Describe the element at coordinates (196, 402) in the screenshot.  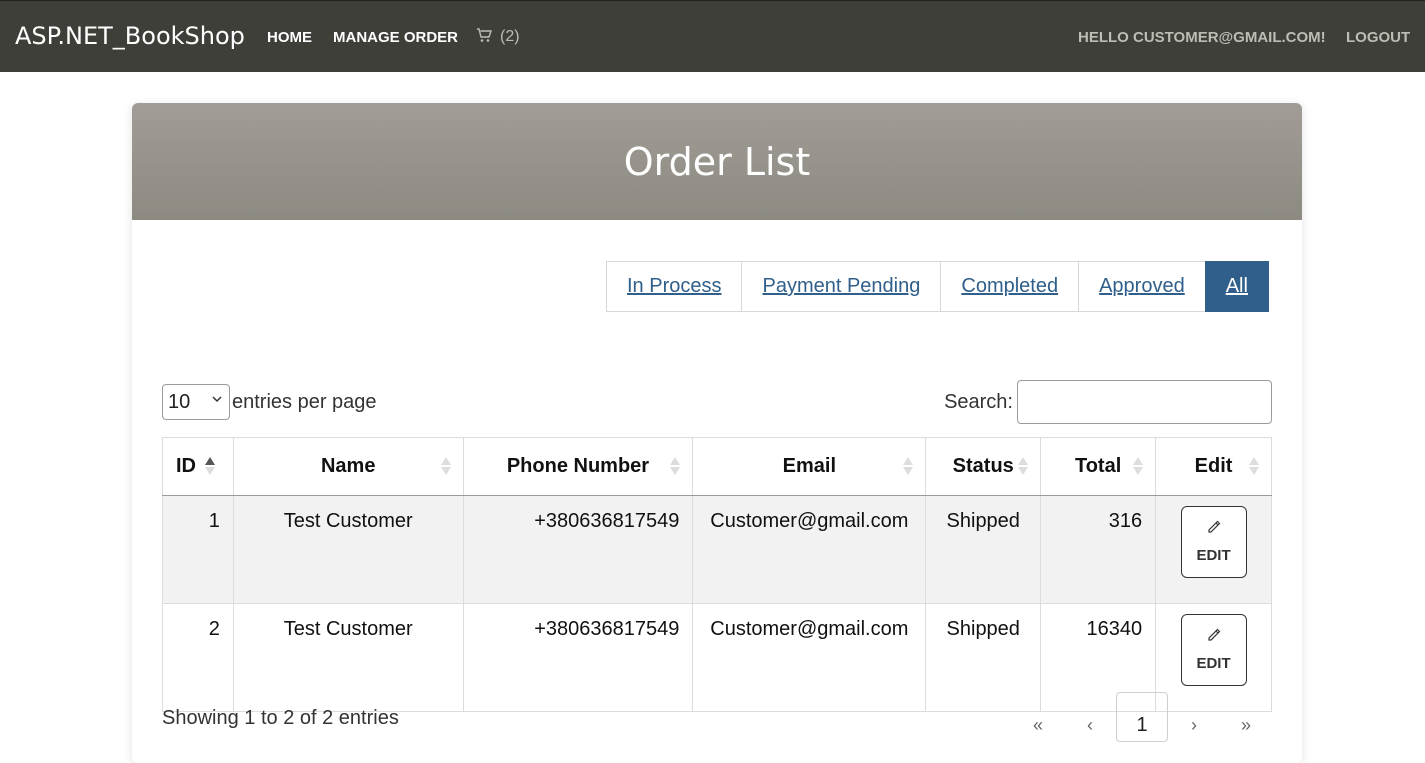
I see `page-length-select: 10` at that location.